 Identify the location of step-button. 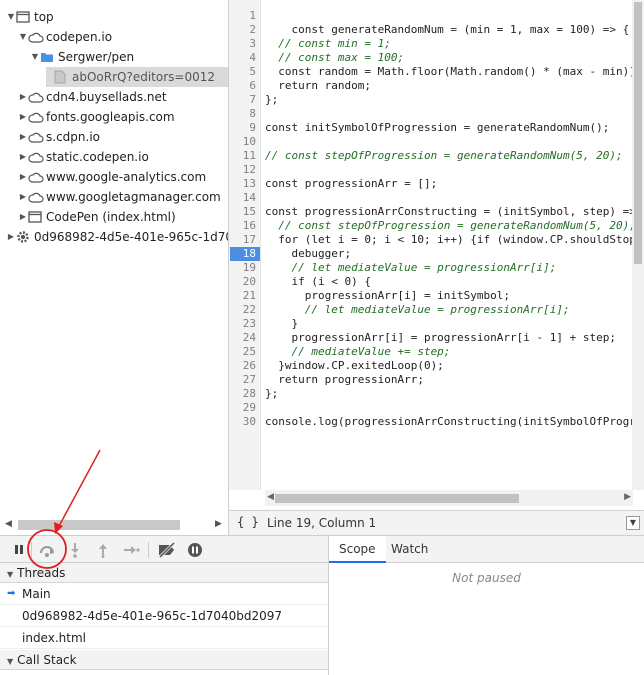
(131, 550).